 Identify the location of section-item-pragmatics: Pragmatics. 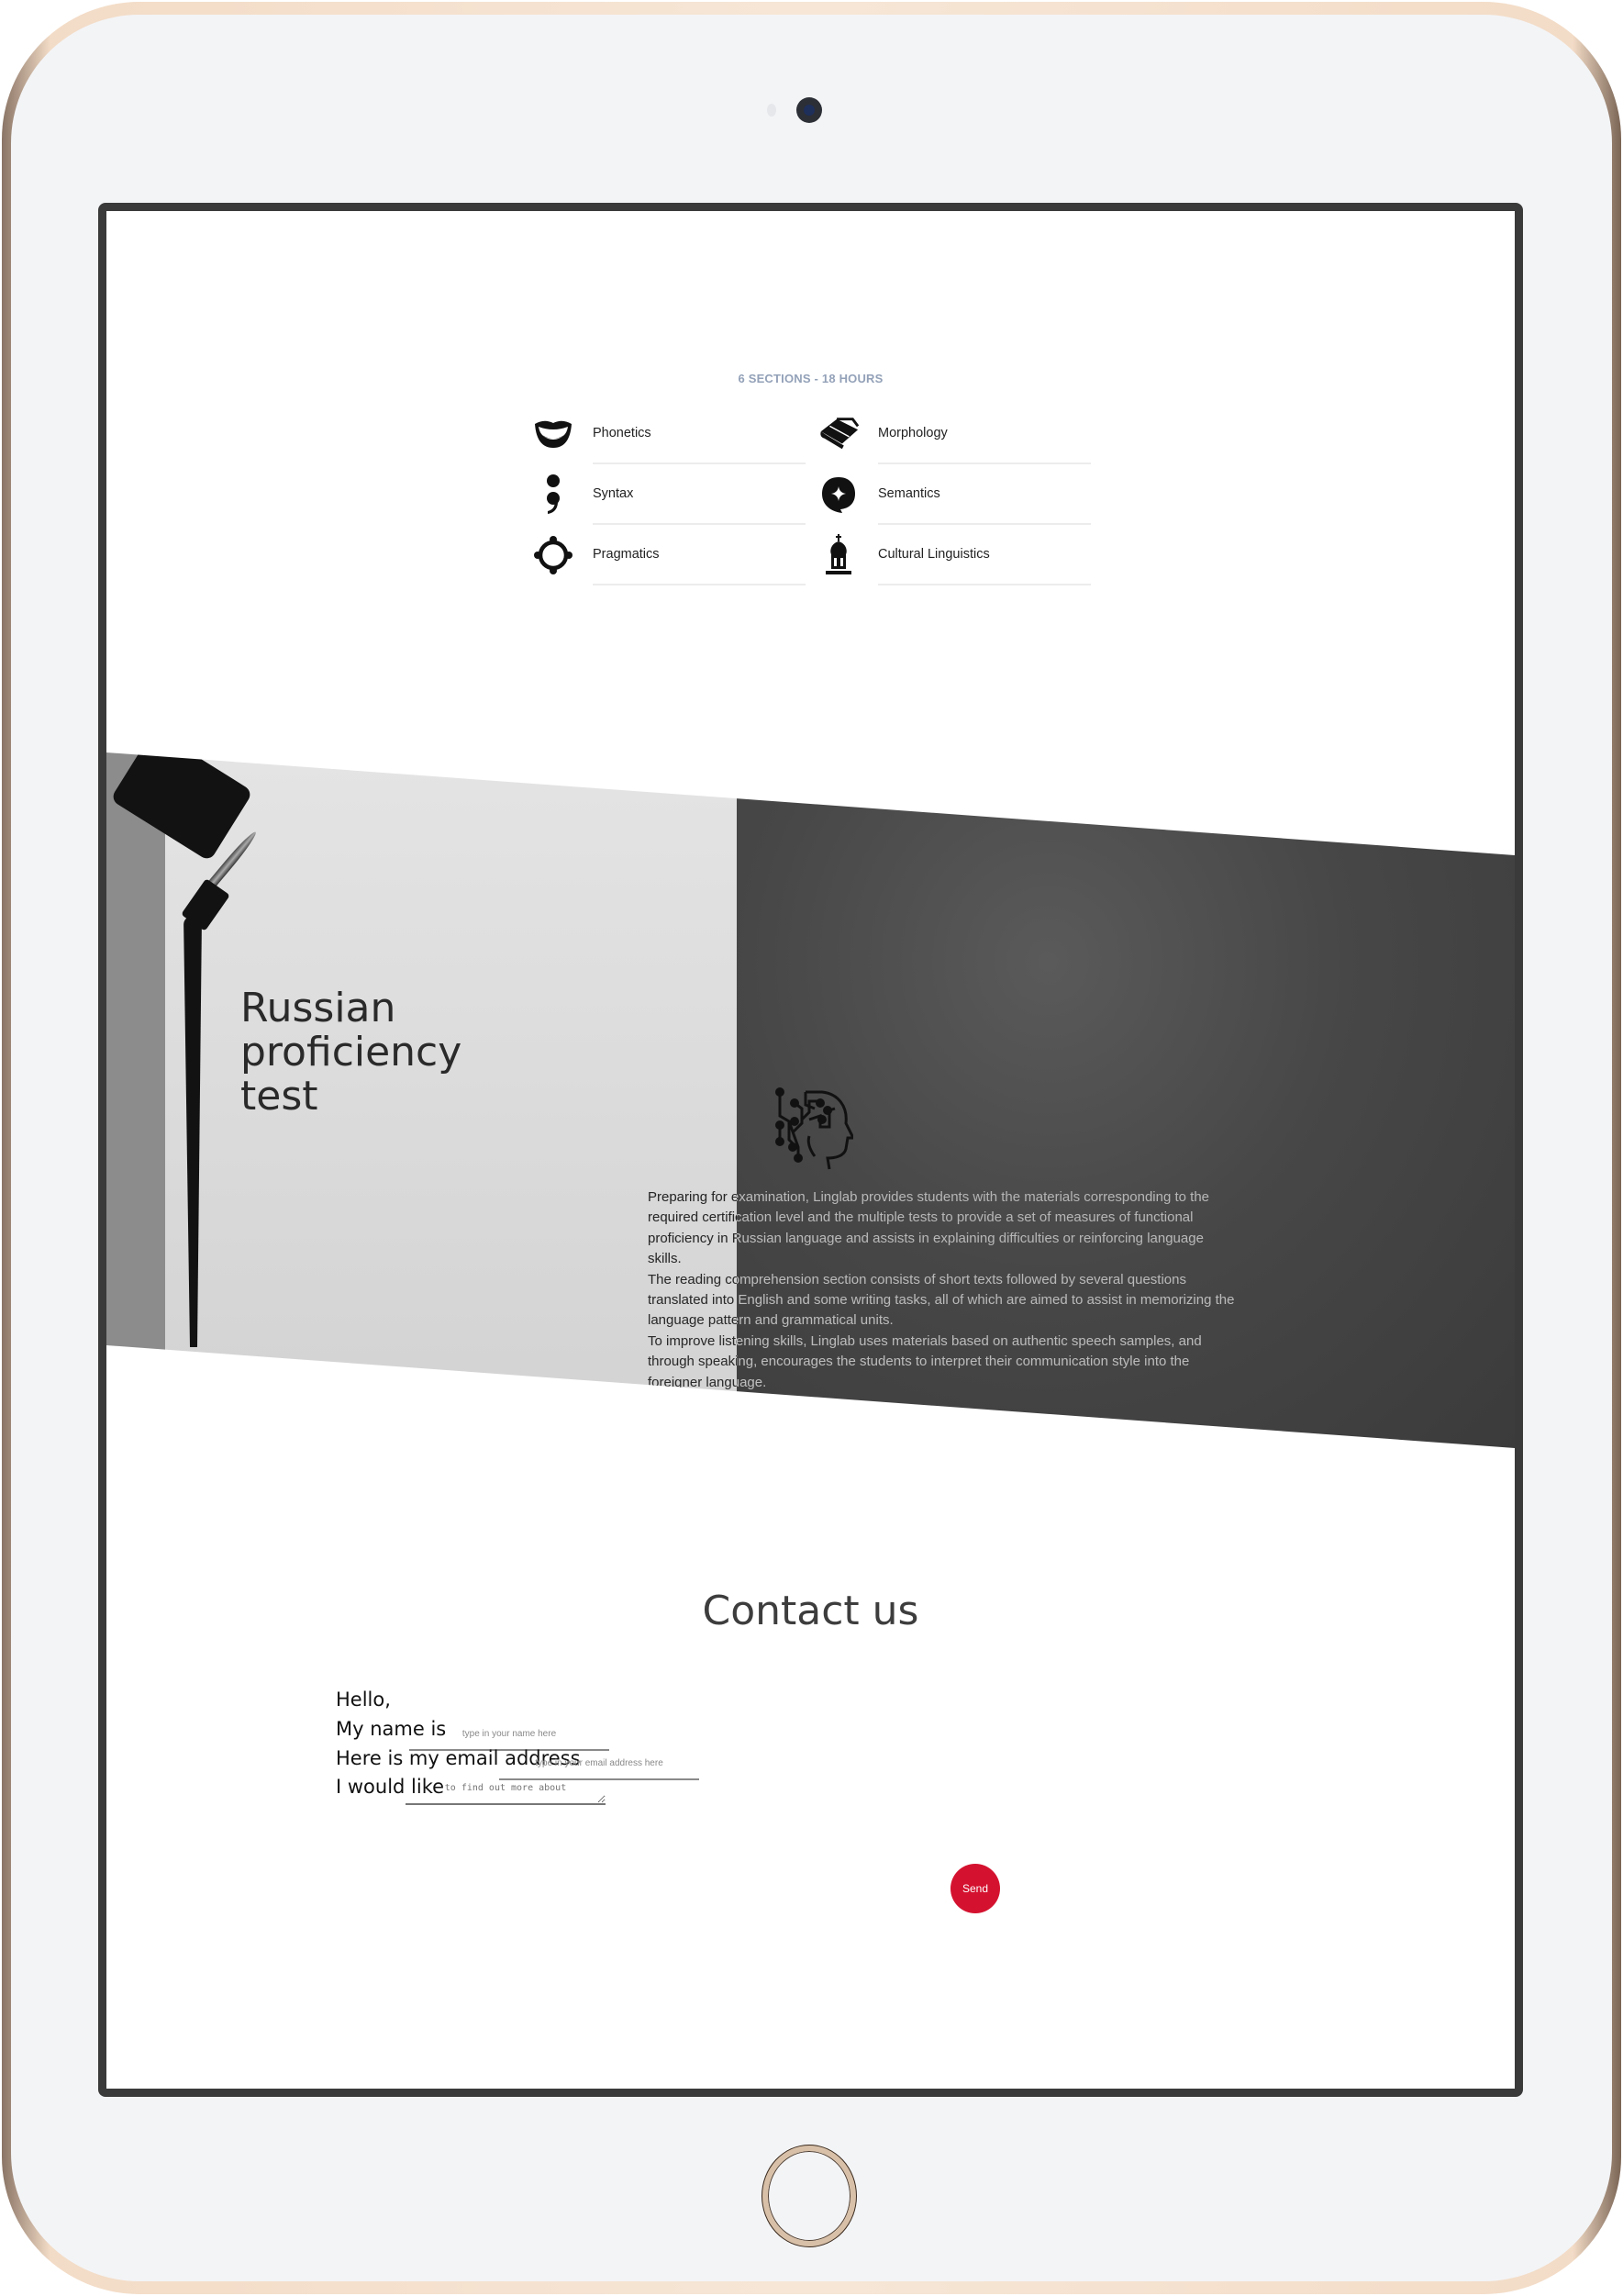
(674, 555).